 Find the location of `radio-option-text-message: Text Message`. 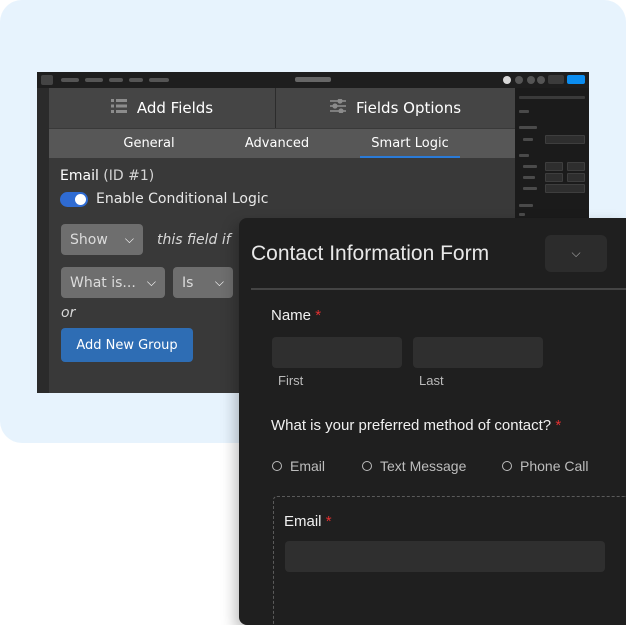

radio-option-text-message: Text Message is located at coordinates (414, 466).